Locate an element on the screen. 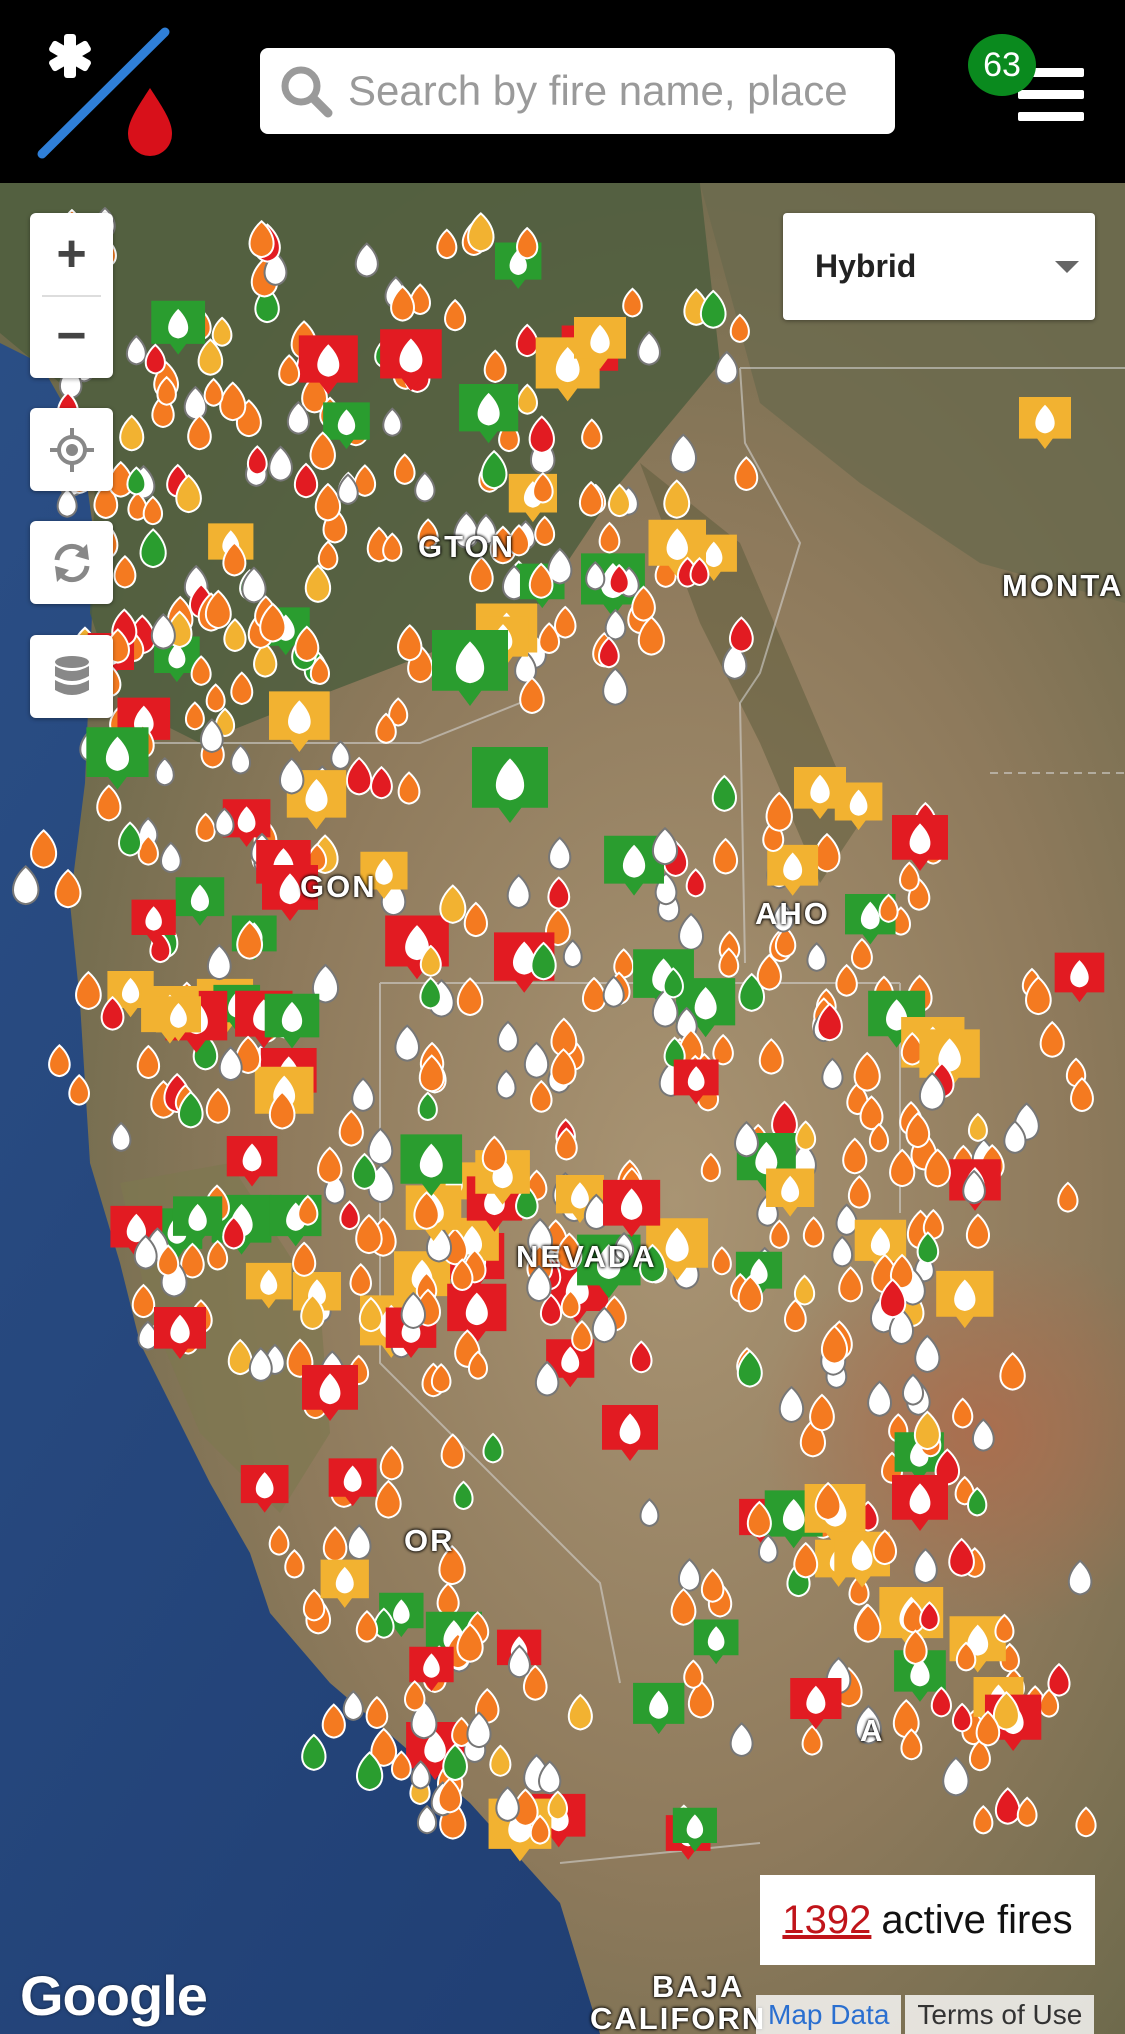 Image resolution: width=1125 pixels, height=2034 pixels. app-logo-icon is located at coordinates (105, 93).